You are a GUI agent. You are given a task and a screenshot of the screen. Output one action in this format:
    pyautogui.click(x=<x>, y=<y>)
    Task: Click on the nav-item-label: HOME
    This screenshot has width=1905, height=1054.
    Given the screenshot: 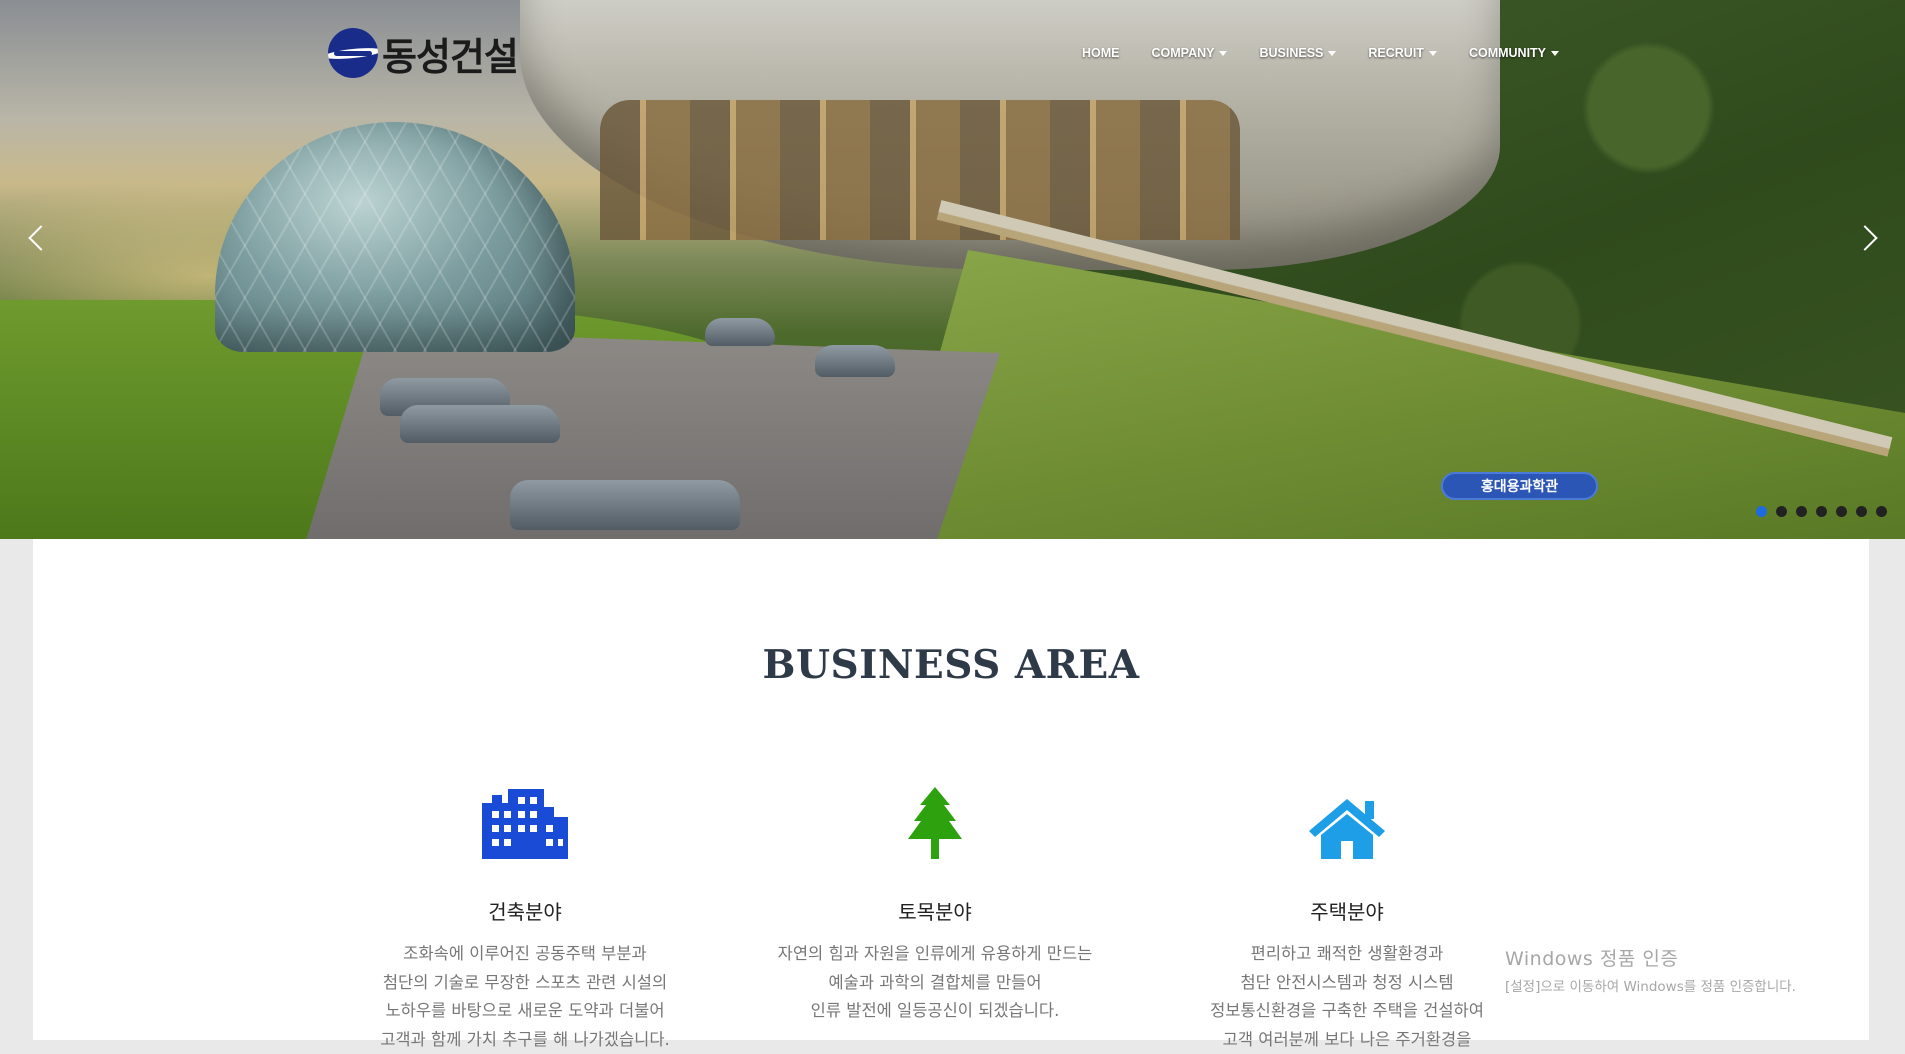 What is the action you would take?
    pyautogui.click(x=1101, y=53)
    